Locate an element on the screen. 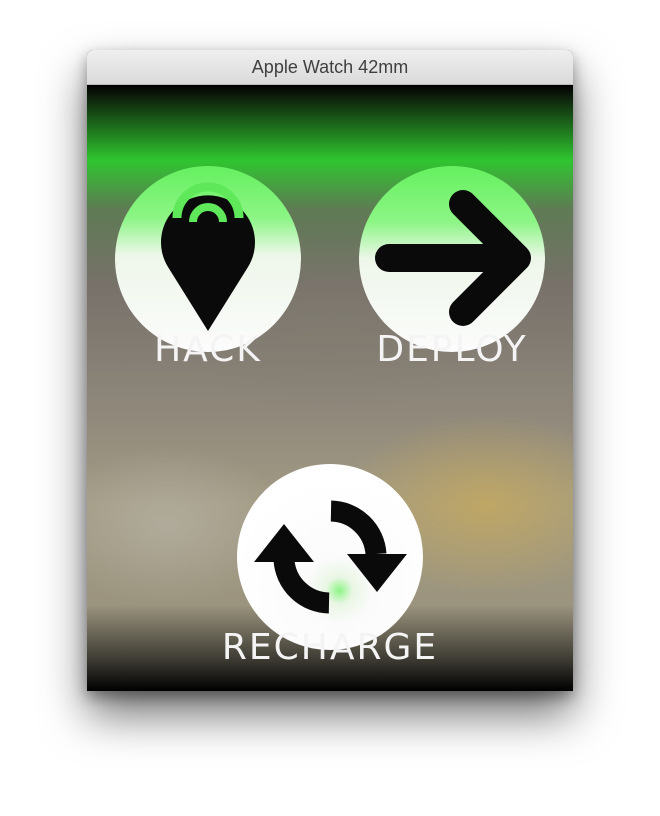  recharge-label: RECHARGE is located at coordinates (330, 647).